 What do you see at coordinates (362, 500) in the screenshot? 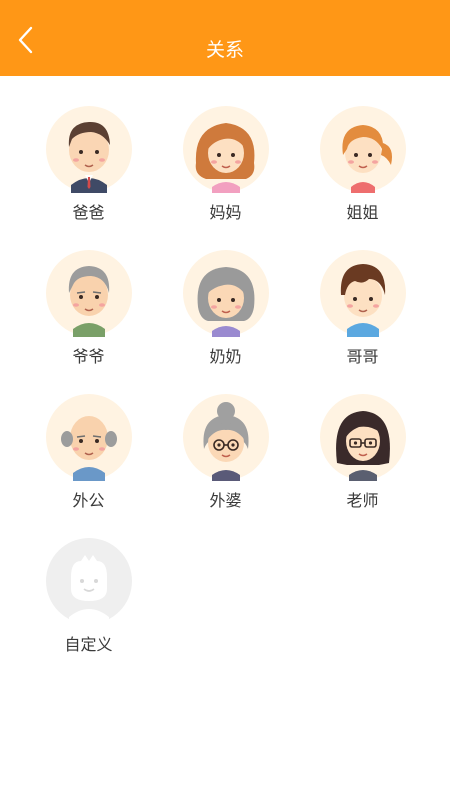
I see `relation-label: 老师` at bounding box center [362, 500].